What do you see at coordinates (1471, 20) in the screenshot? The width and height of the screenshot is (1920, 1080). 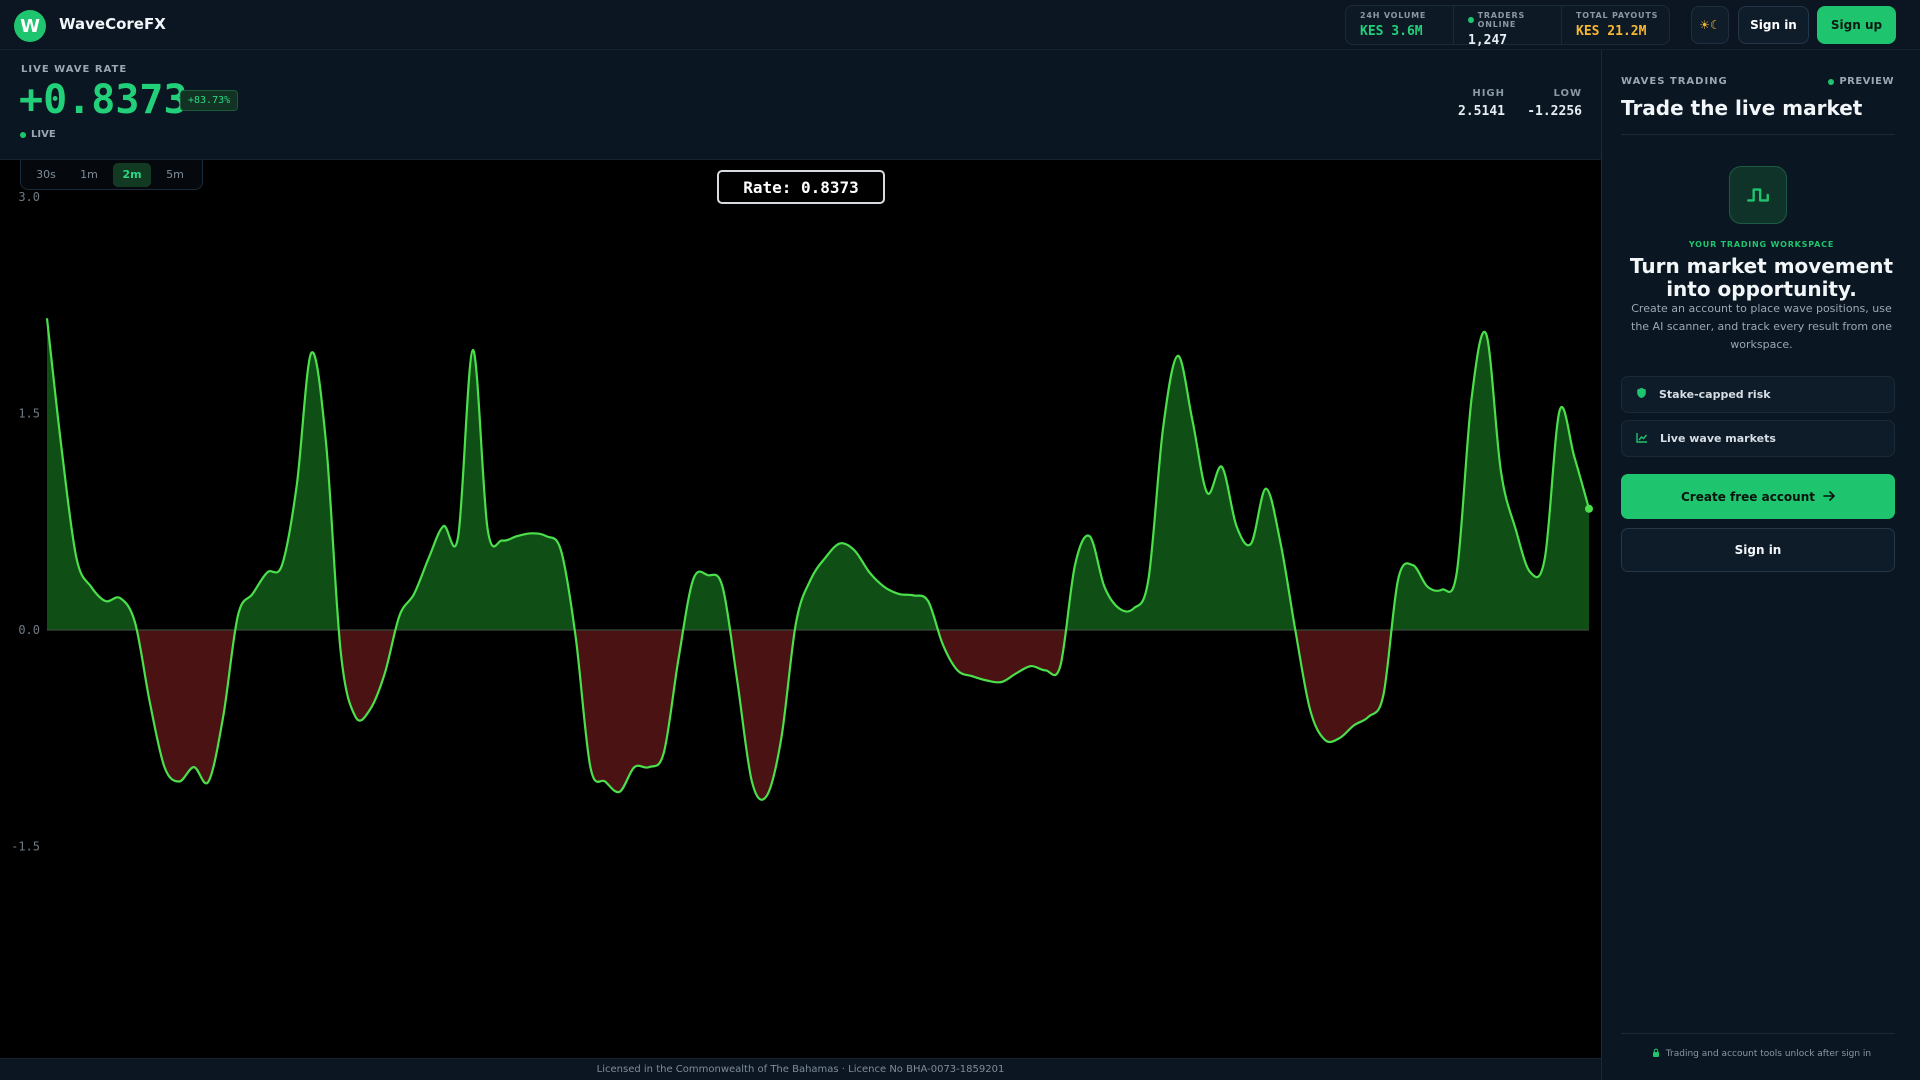 I see `online-dot-icon` at bounding box center [1471, 20].